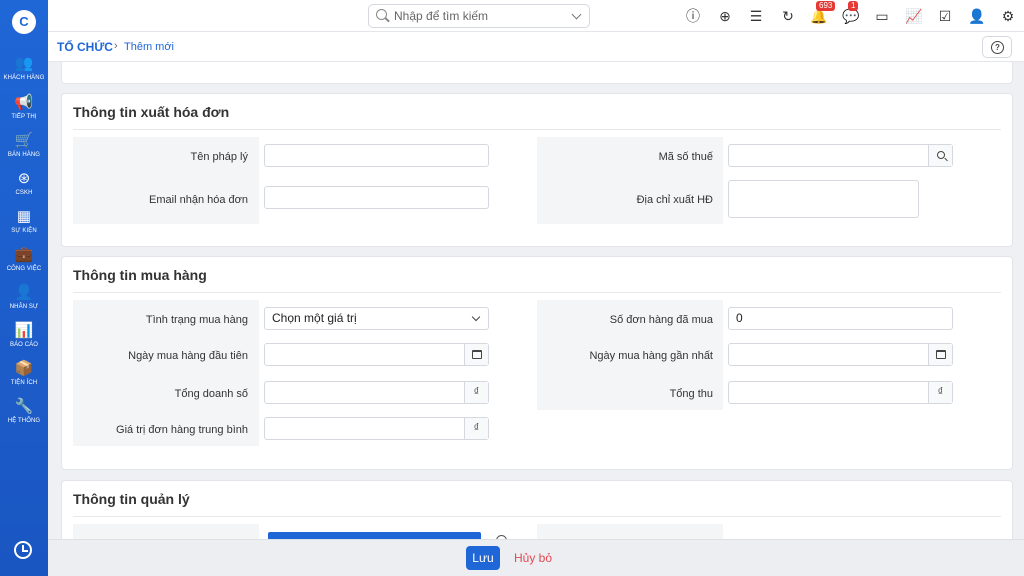  I want to click on help-button: ?, so click(997, 47).